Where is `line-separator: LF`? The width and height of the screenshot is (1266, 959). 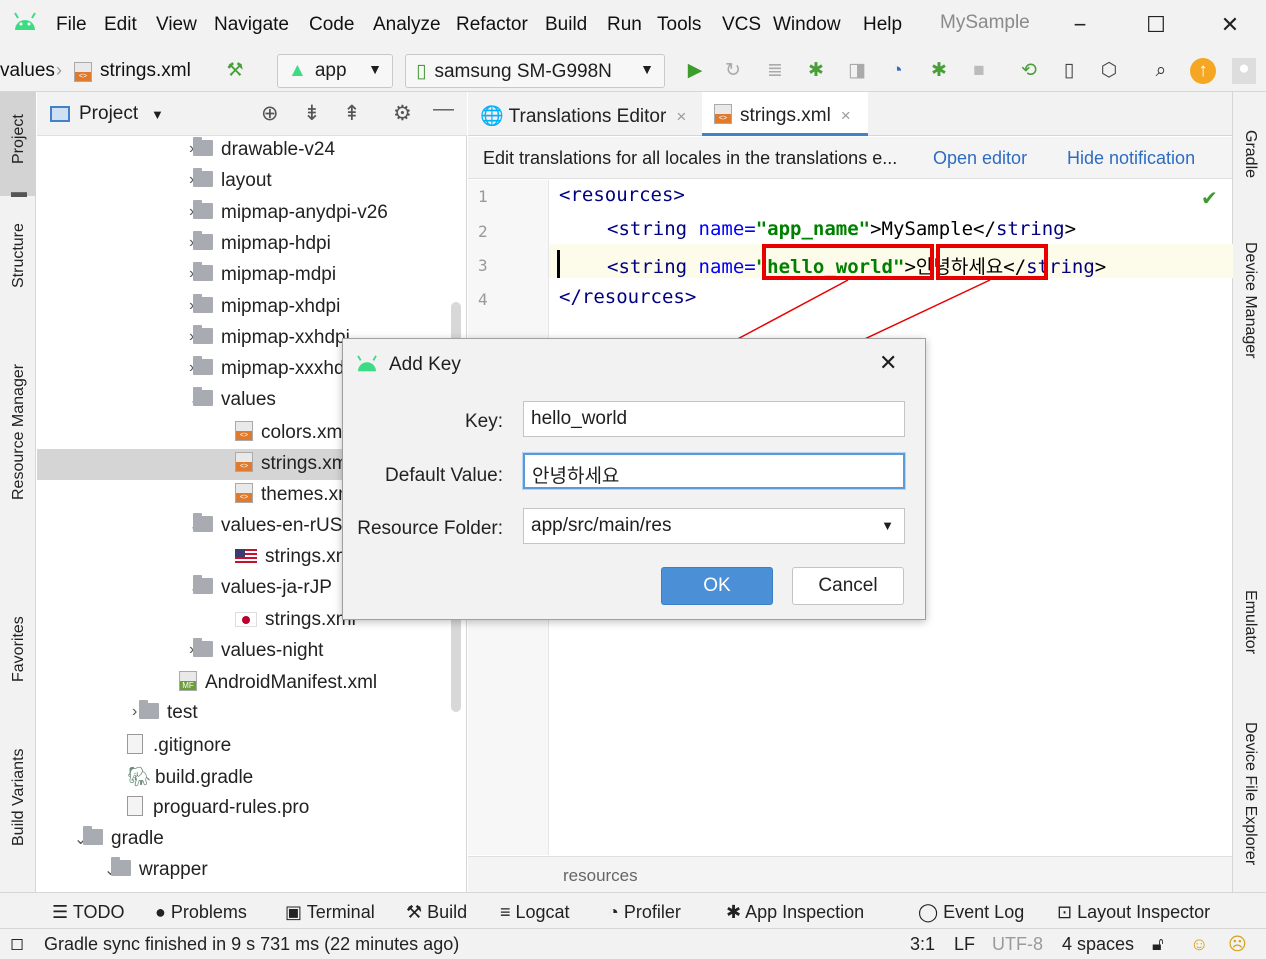
line-separator: LF is located at coordinates (964, 944).